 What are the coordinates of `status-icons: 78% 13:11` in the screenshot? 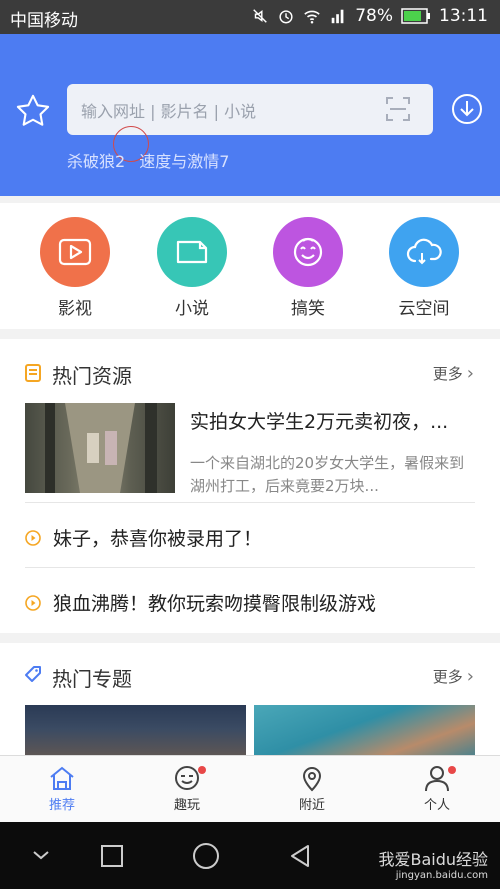 It's located at (369, 16).